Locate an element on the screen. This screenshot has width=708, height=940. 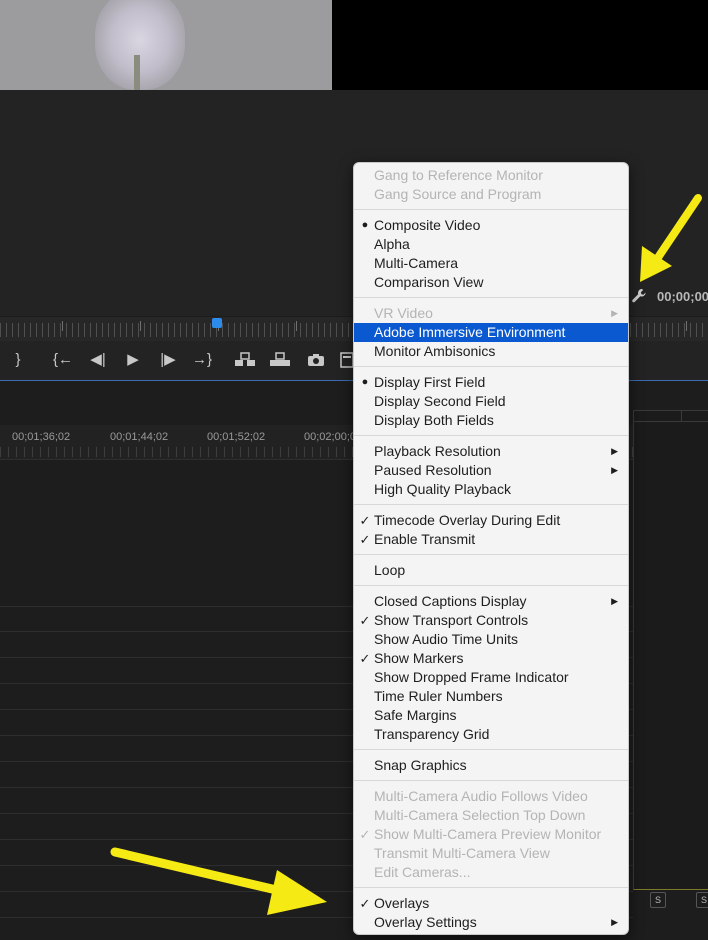
menu-item-label: Display Second Field is located at coordinates (440, 401).